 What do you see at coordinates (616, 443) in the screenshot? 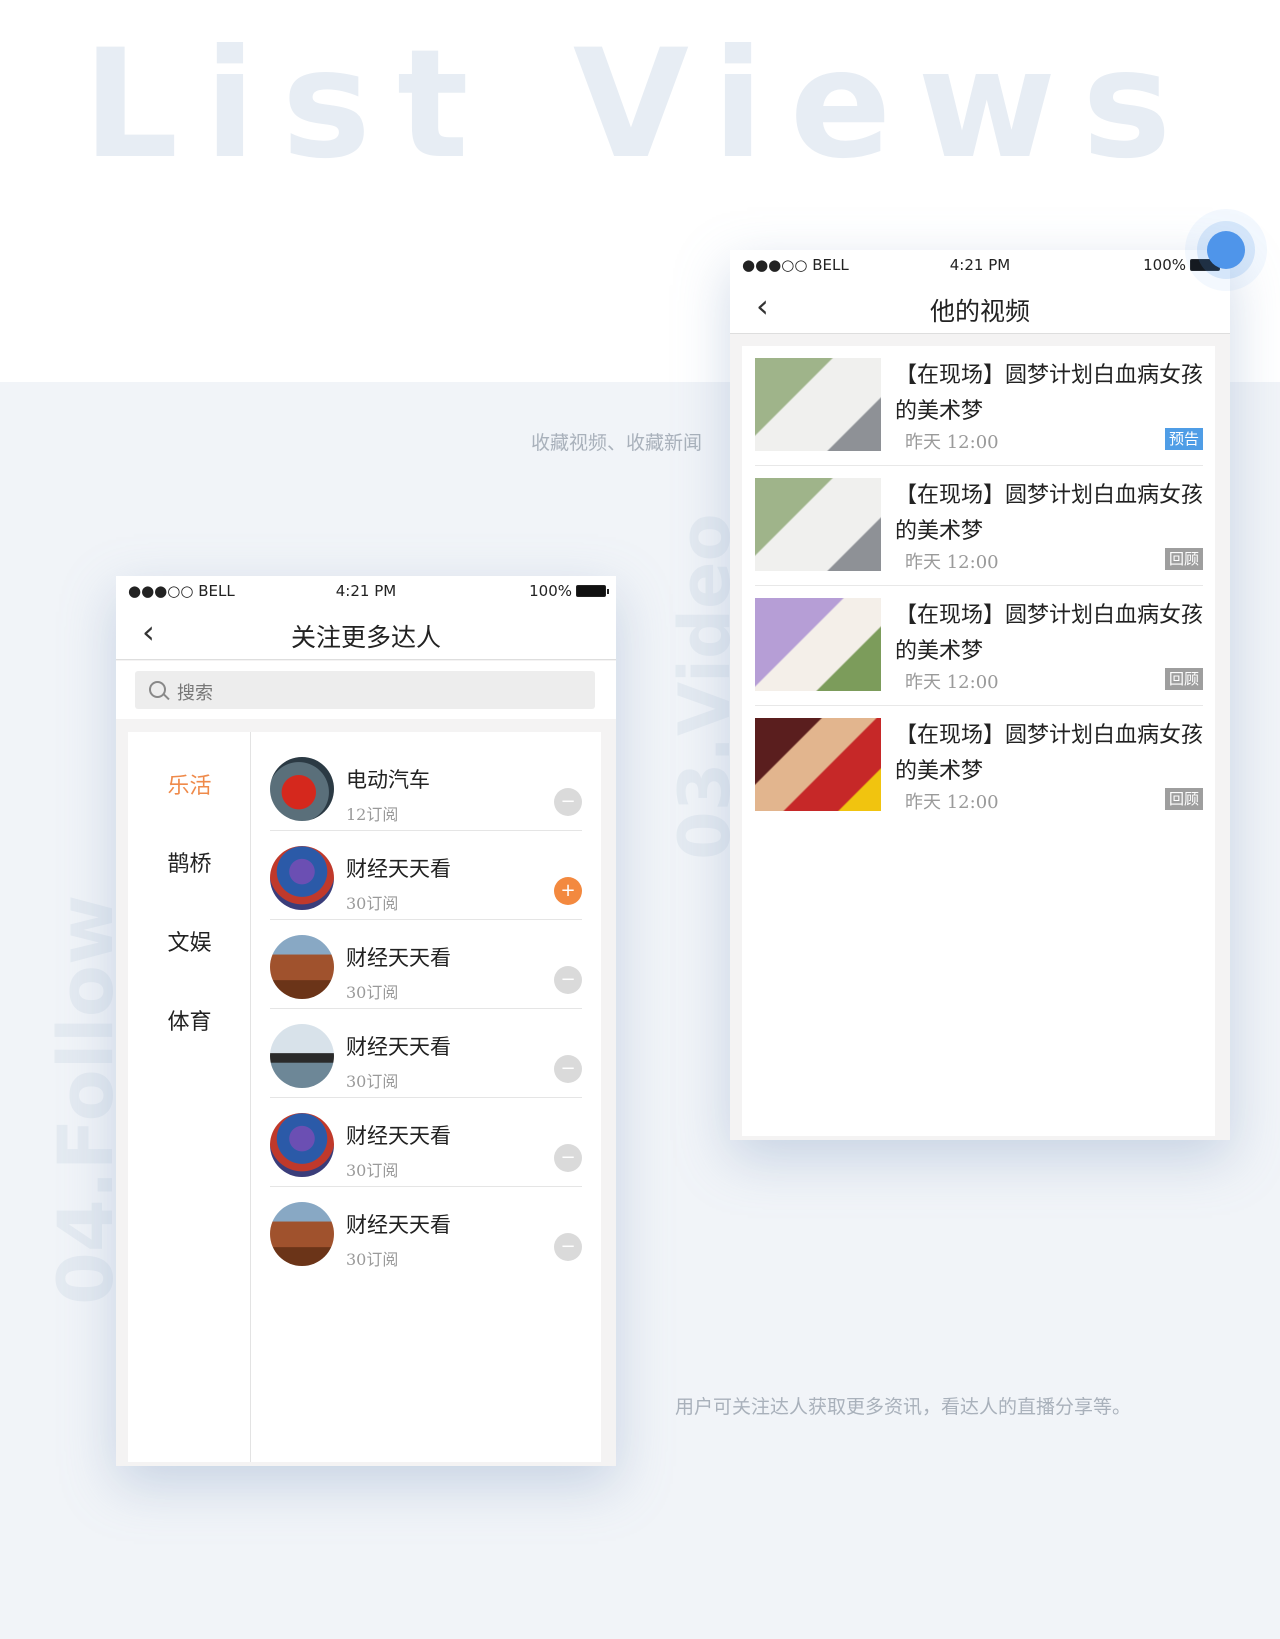
I see `video-caption: 收藏视频、收藏新闻` at bounding box center [616, 443].